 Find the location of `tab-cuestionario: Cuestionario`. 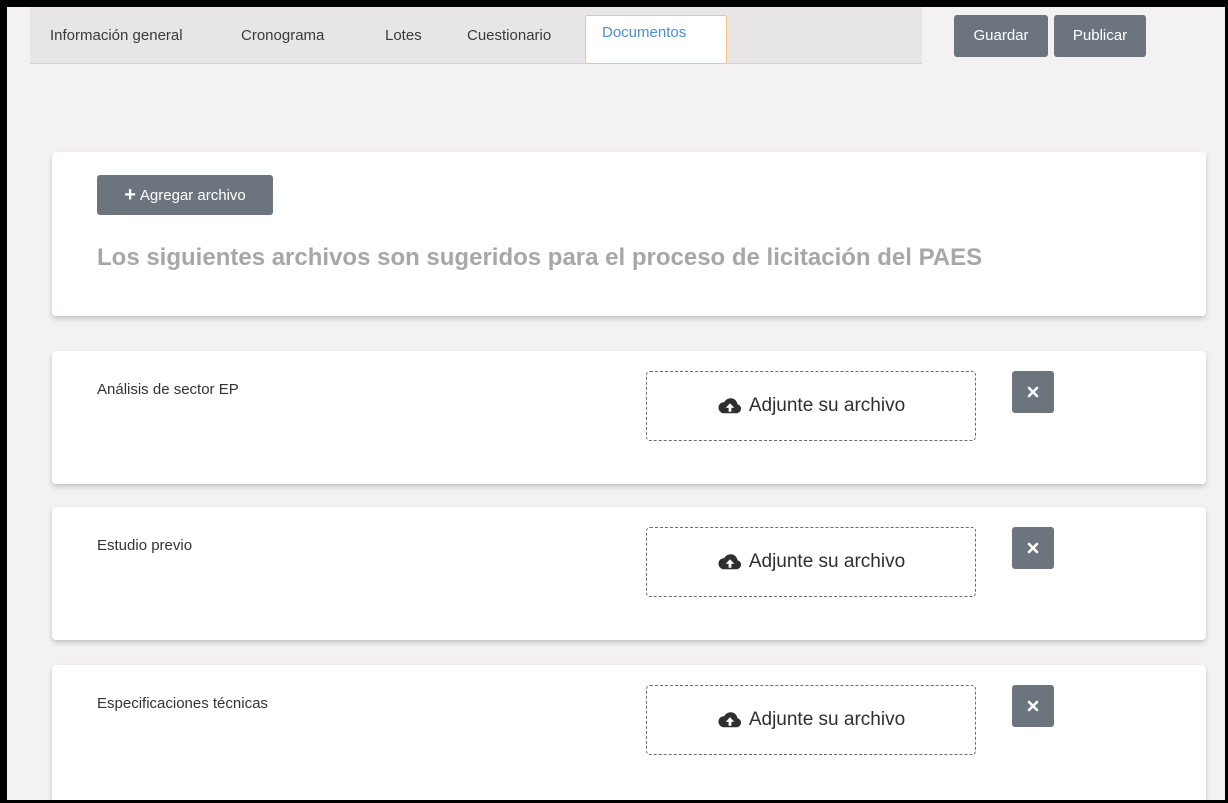

tab-cuestionario: Cuestionario is located at coordinates (509, 35).